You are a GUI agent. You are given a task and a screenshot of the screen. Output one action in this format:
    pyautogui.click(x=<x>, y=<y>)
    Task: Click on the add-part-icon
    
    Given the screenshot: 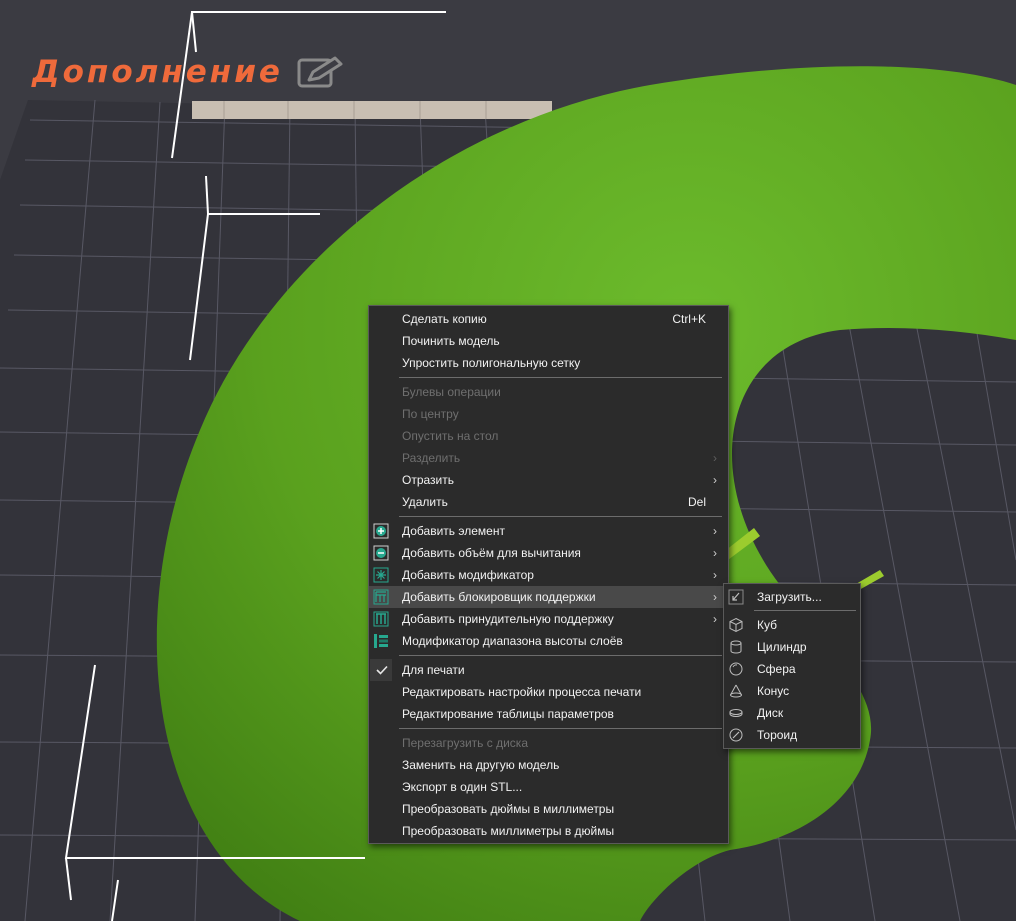 What is the action you would take?
    pyautogui.click(x=381, y=531)
    